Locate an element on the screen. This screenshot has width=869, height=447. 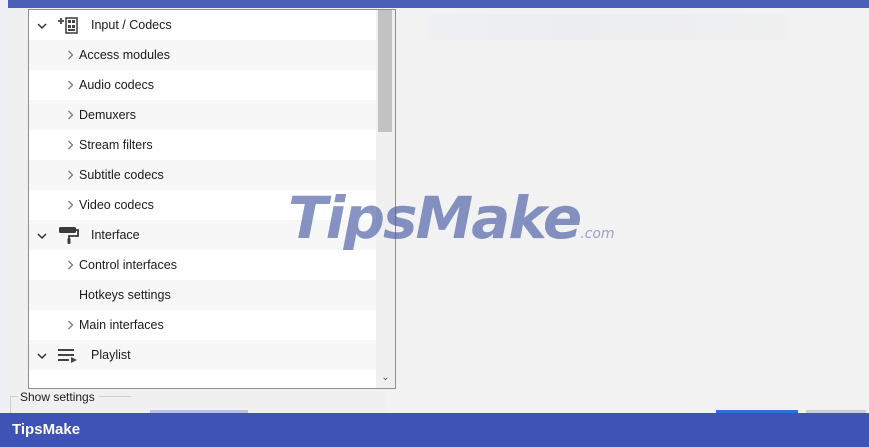
tree-category-label: Playlist is located at coordinates (111, 355).